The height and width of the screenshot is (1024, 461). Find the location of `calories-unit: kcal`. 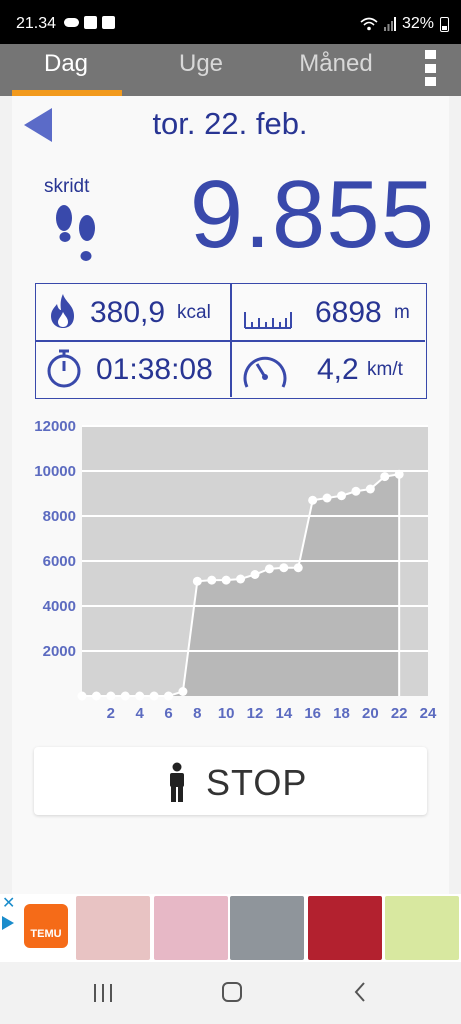

calories-unit: kcal is located at coordinates (194, 312).